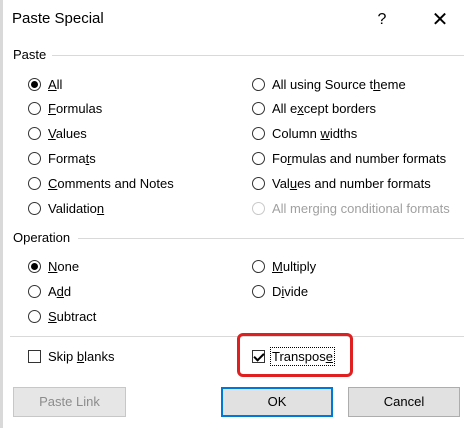 The image size is (471, 428). Describe the element at coordinates (60, 291) in the screenshot. I see `option-label: Add` at that location.